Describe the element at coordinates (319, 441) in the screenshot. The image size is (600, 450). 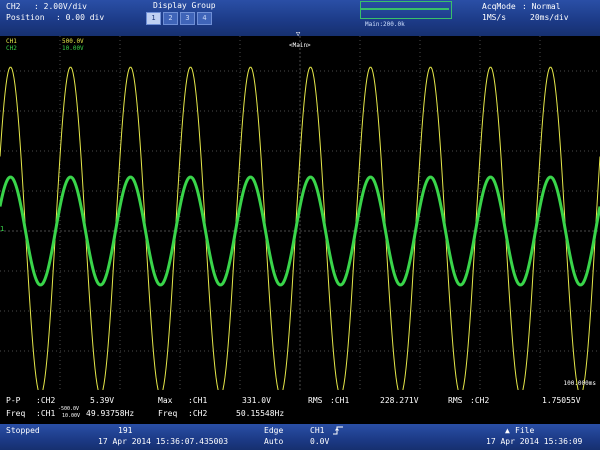
I see `trigger-level: 0.0V` at that location.